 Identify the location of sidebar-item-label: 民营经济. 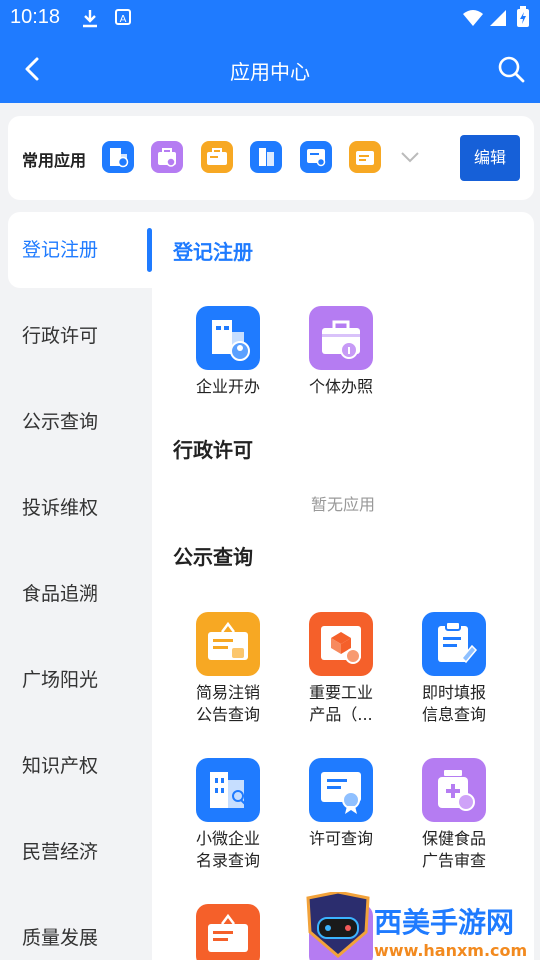
(60, 852).